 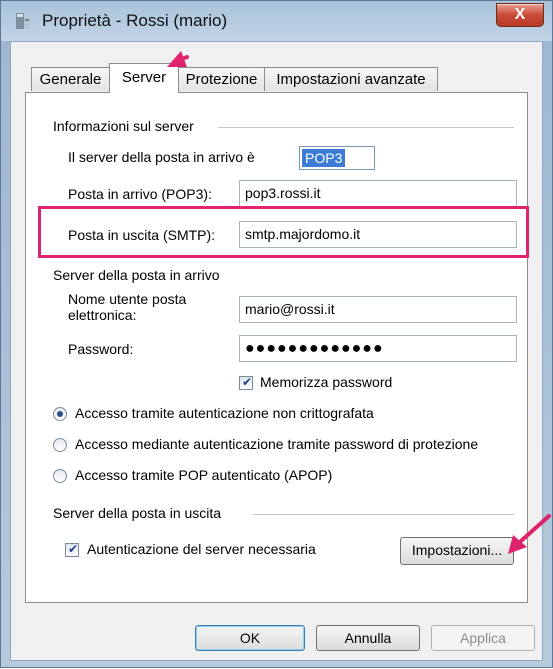 What do you see at coordinates (529, 534) in the screenshot?
I see `arrow-to-settings-button-icon` at bounding box center [529, 534].